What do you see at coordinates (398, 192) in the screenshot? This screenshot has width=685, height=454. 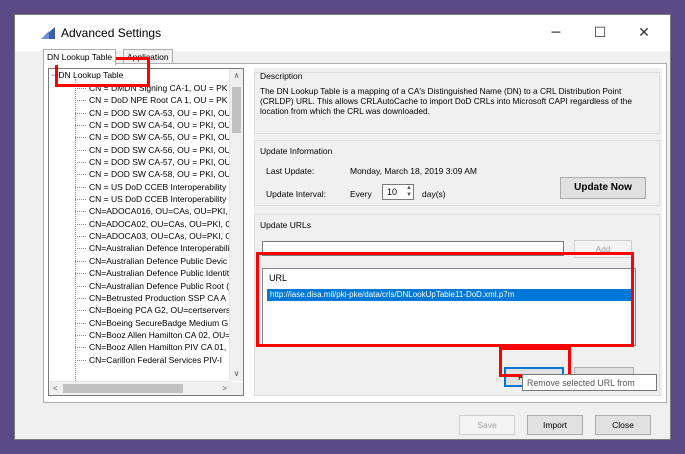 I see `update-interval-stepper: 10 ▲ ▼` at bounding box center [398, 192].